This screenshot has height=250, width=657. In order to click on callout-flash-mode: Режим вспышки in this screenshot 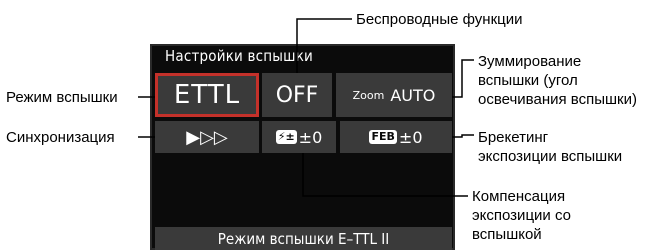, I will do `click(62, 97)`.